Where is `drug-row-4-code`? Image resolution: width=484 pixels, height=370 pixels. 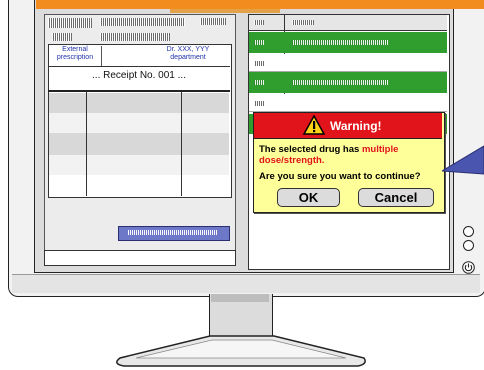
drug-row-4-code is located at coordinates (259, 103).